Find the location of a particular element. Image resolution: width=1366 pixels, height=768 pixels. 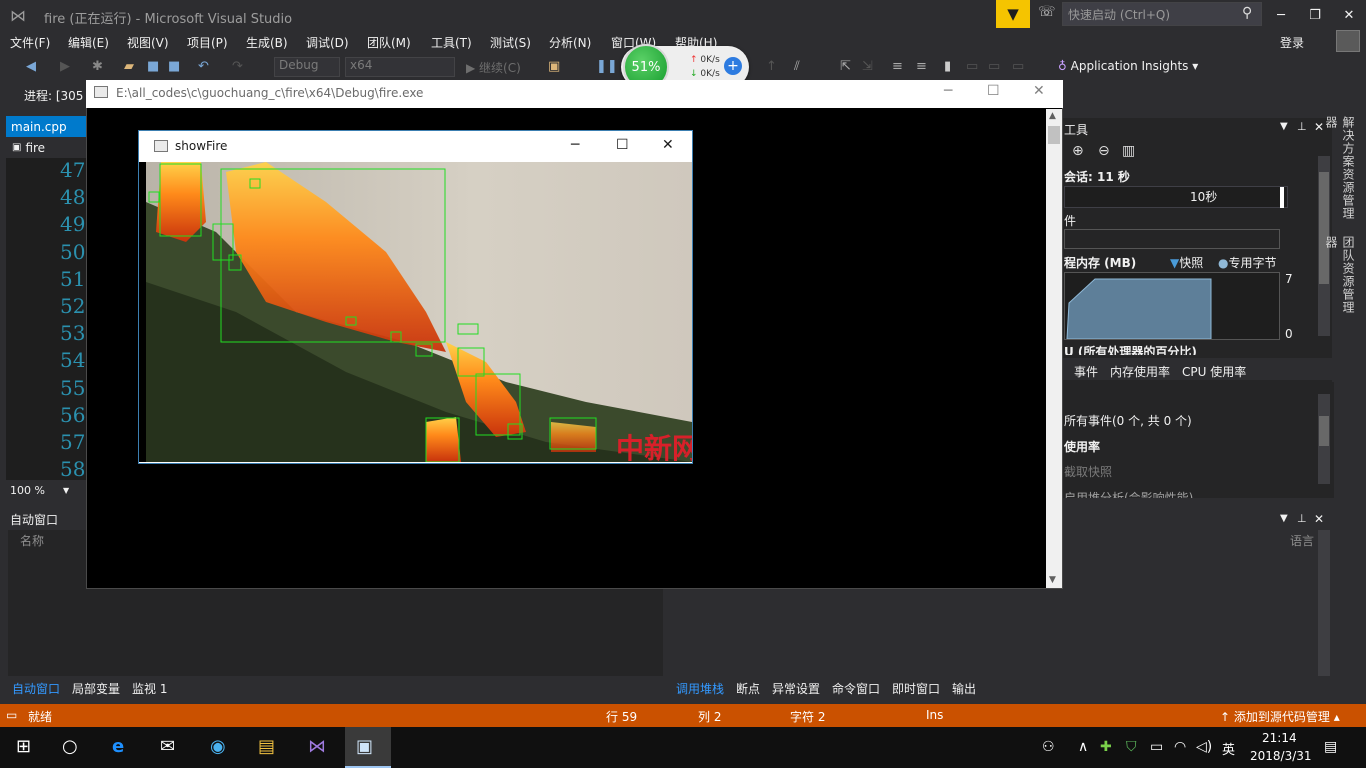

mail-icon: ✉ is located at coordinates (167, 746).